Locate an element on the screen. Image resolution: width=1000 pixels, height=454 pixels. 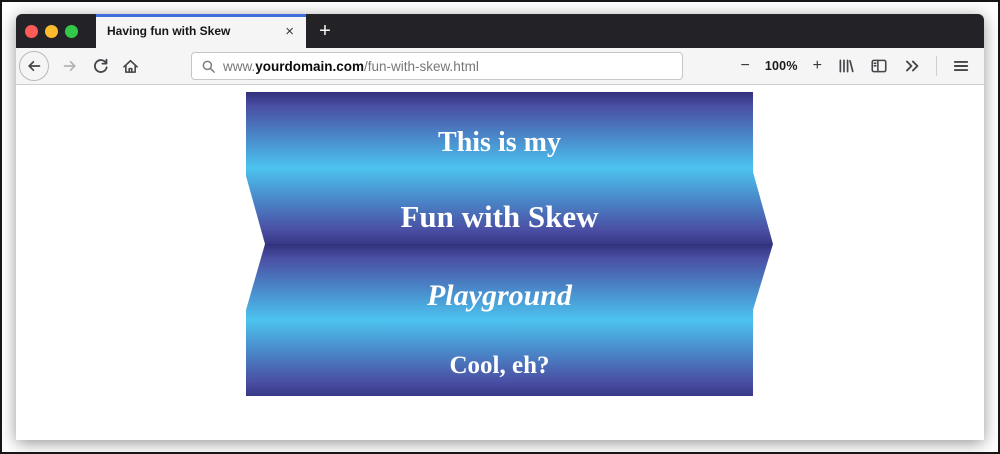
url-path: /fun-with-skew.html is located at coordinates (421, 66).